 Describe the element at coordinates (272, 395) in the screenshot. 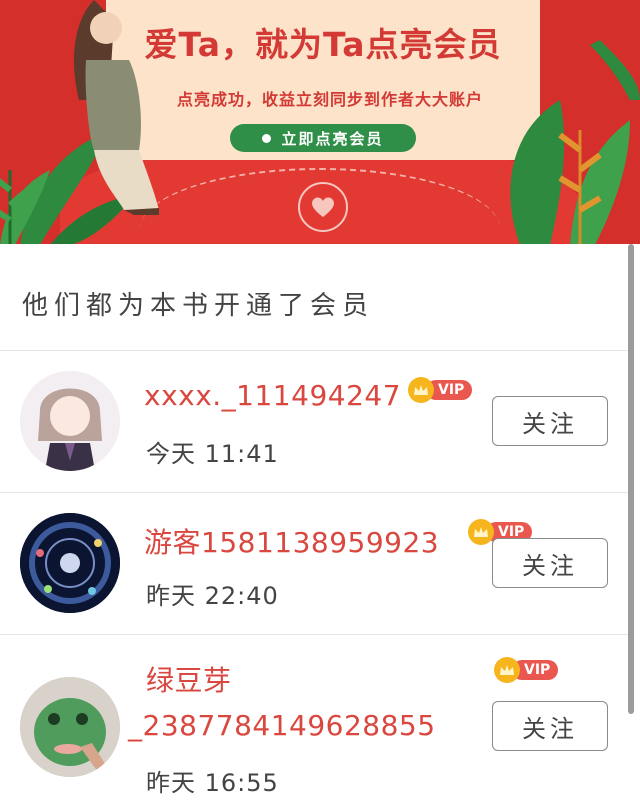

I see `member-name: xxxx._111494247` at that location.